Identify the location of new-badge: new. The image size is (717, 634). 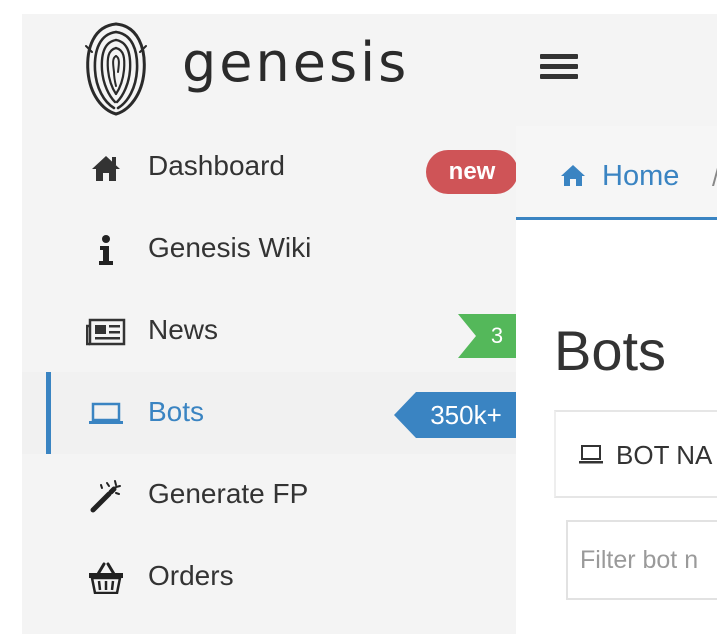
(472, 172).